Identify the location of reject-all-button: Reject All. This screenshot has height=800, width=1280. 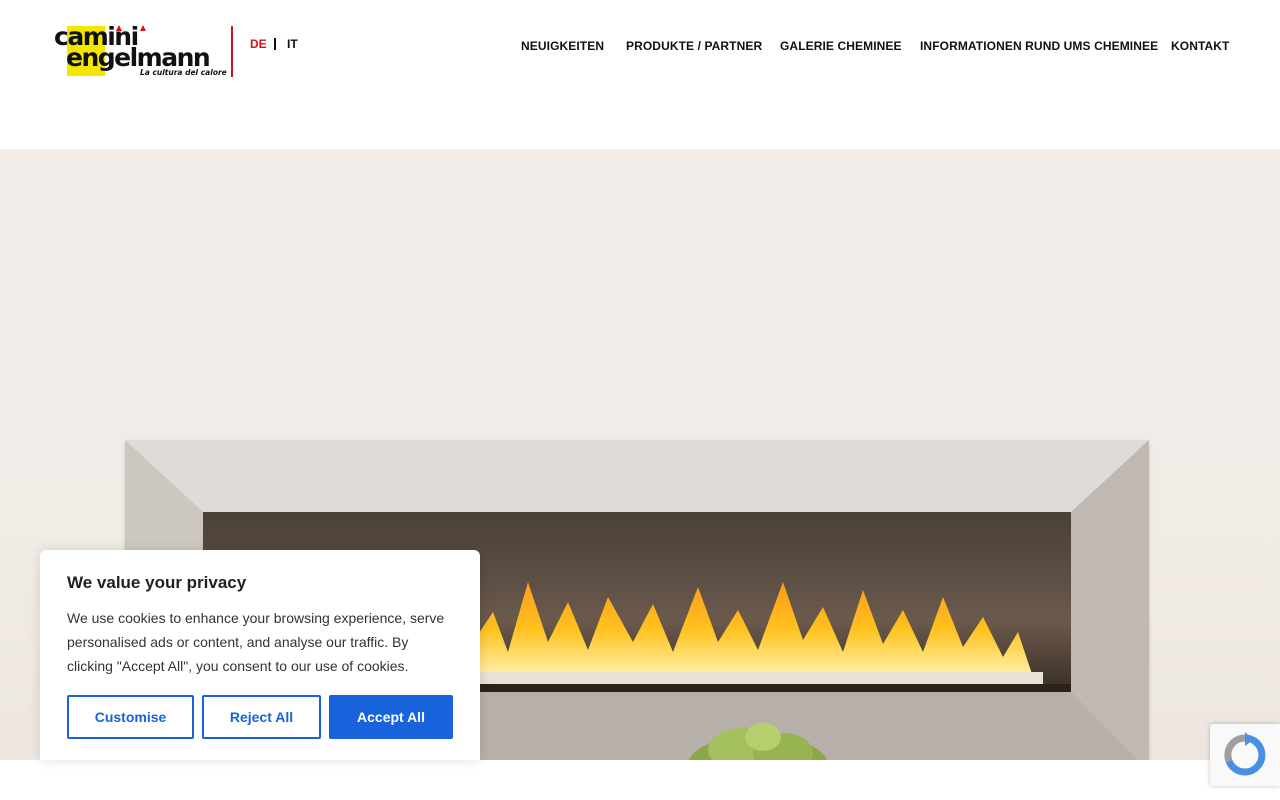
(261, 717).